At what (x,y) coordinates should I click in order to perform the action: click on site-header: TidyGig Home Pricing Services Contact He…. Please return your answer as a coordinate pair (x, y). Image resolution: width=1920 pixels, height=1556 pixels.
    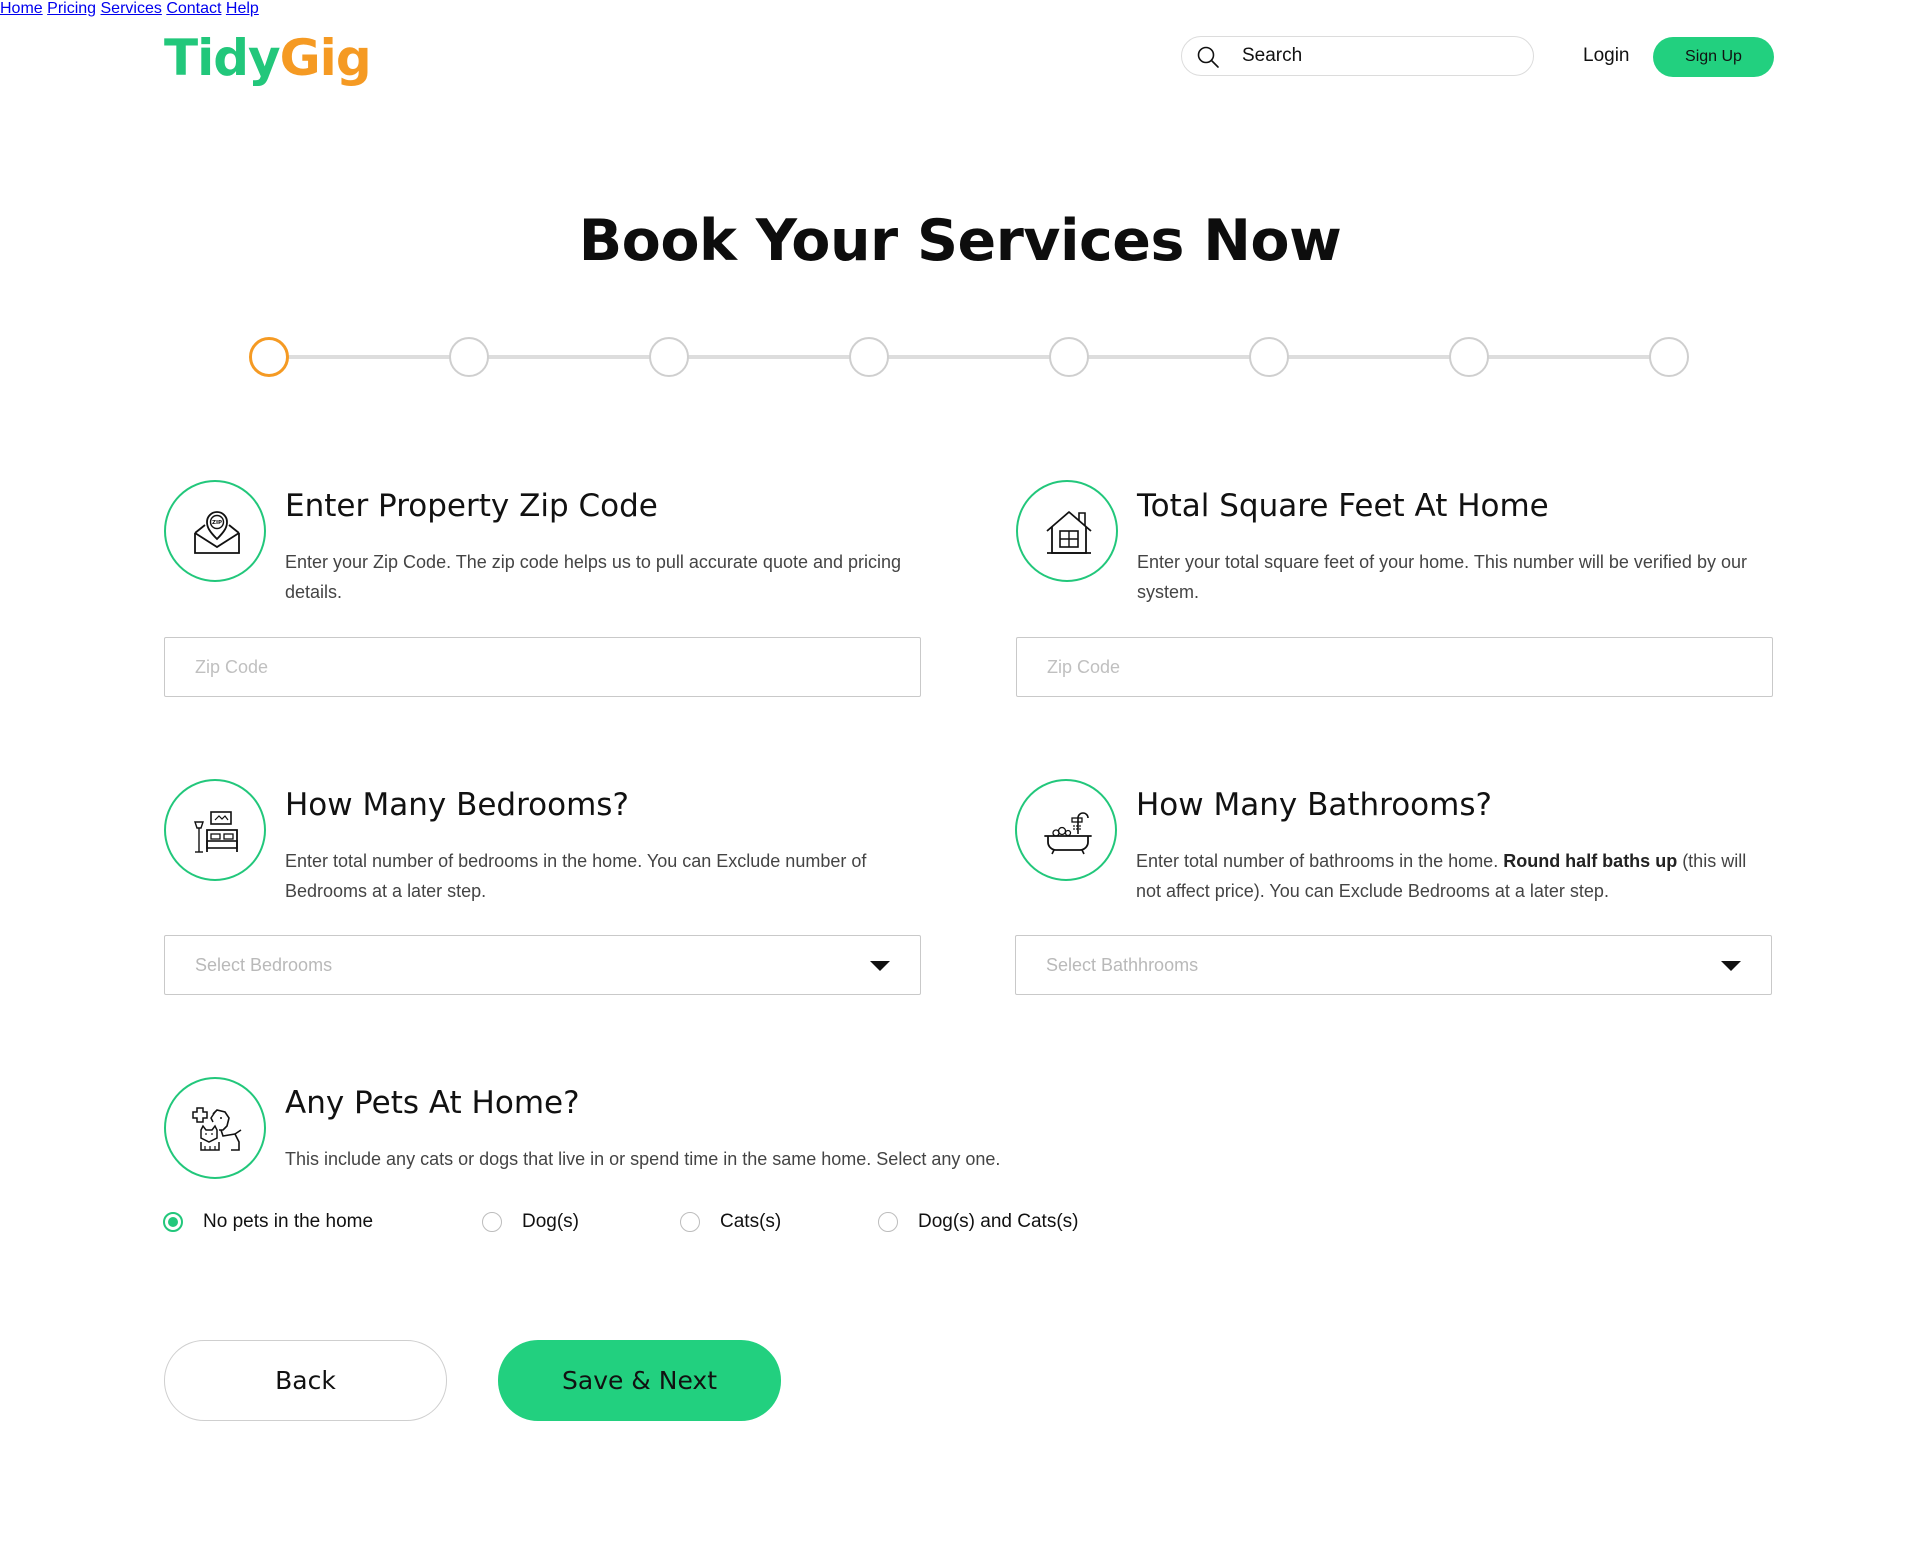
    Looking at the image, I should click on (960, 56).